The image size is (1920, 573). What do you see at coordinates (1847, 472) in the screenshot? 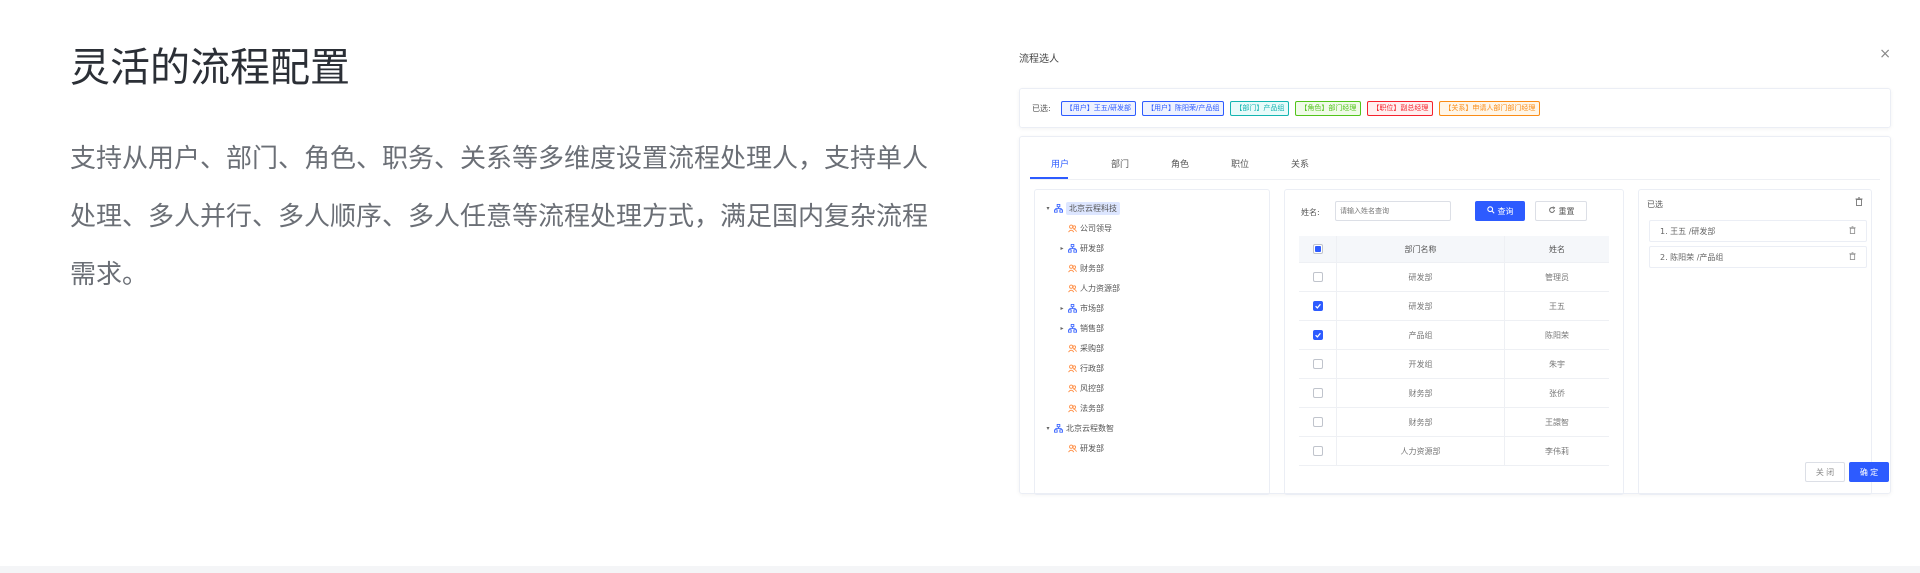
I see `dialog-footer: 关 闭 确 定` at bounding box center [1847, 472].